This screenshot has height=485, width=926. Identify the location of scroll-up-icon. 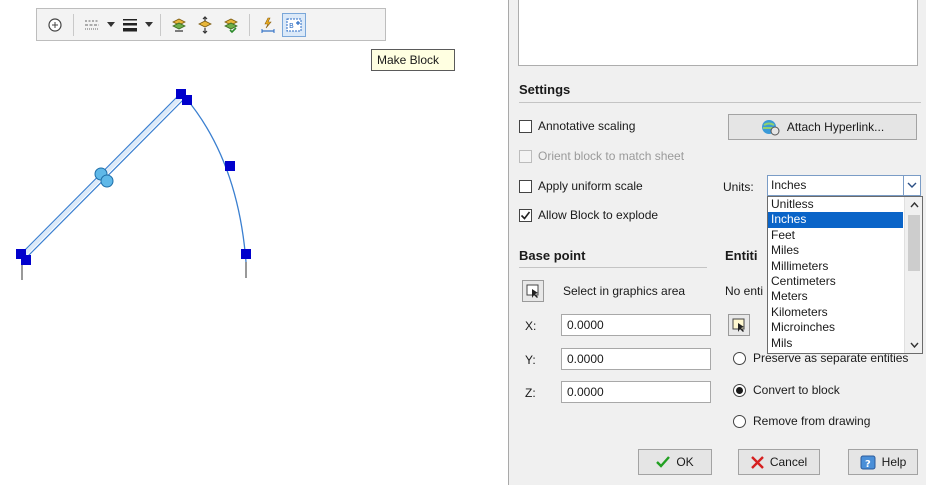
(913, 205).